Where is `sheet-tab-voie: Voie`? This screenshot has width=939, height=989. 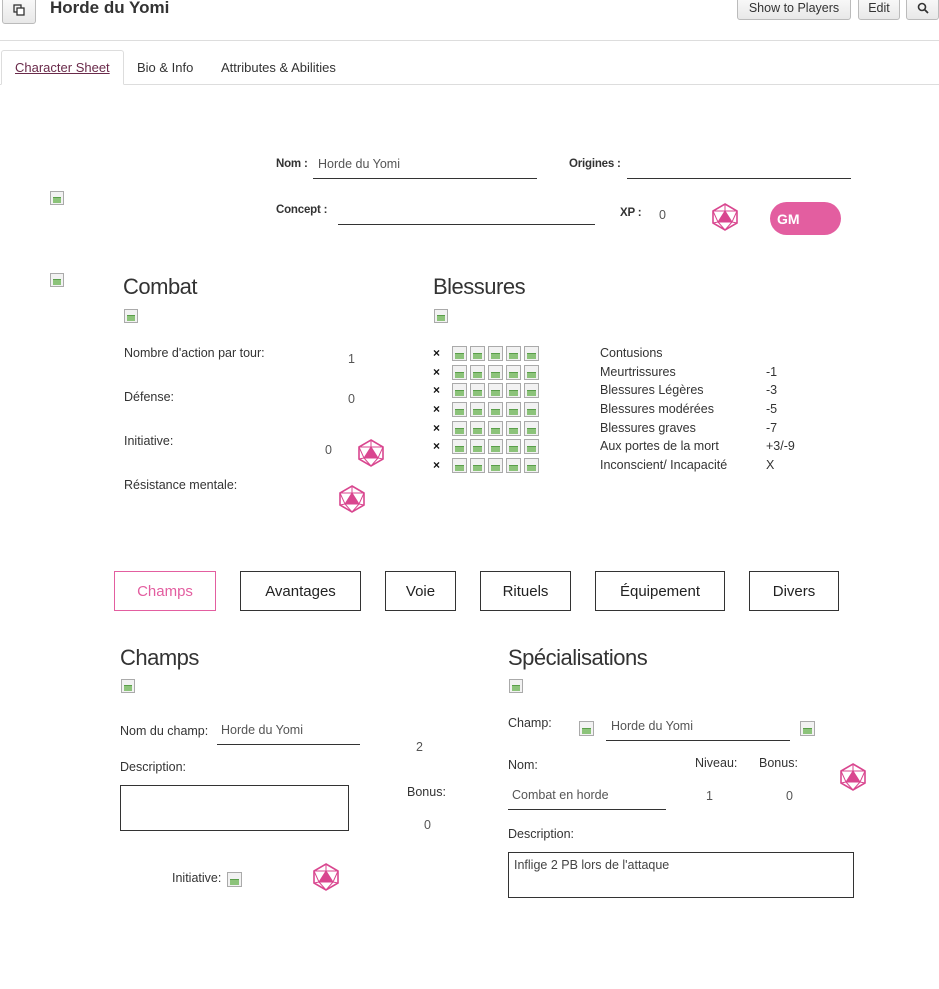 sheet-tab-voie: Voie is located at coordinates (420, 591).